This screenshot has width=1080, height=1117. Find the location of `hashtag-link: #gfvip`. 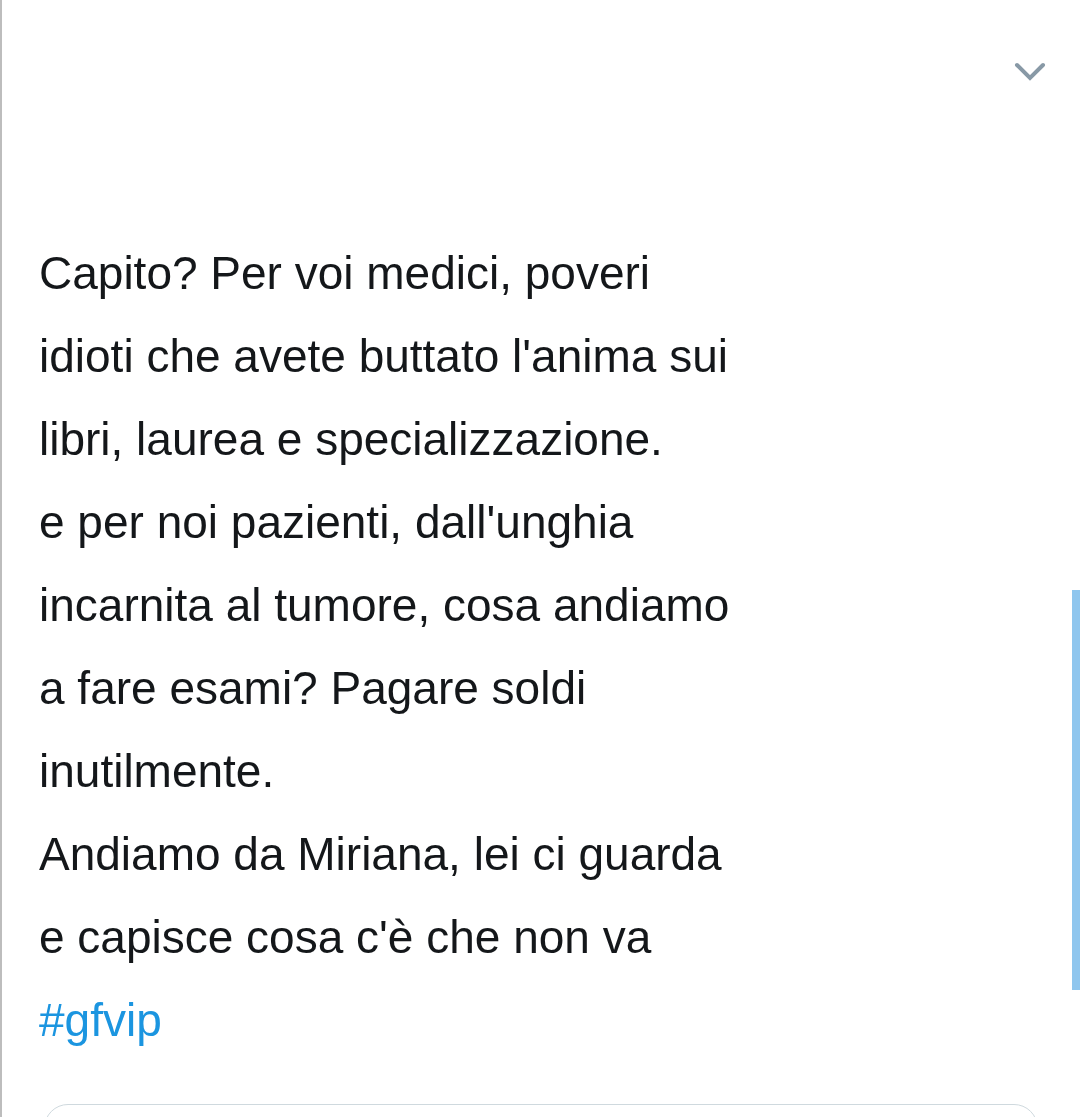

hashtag-link: #gfvip is located at coordinates (100, 1020).